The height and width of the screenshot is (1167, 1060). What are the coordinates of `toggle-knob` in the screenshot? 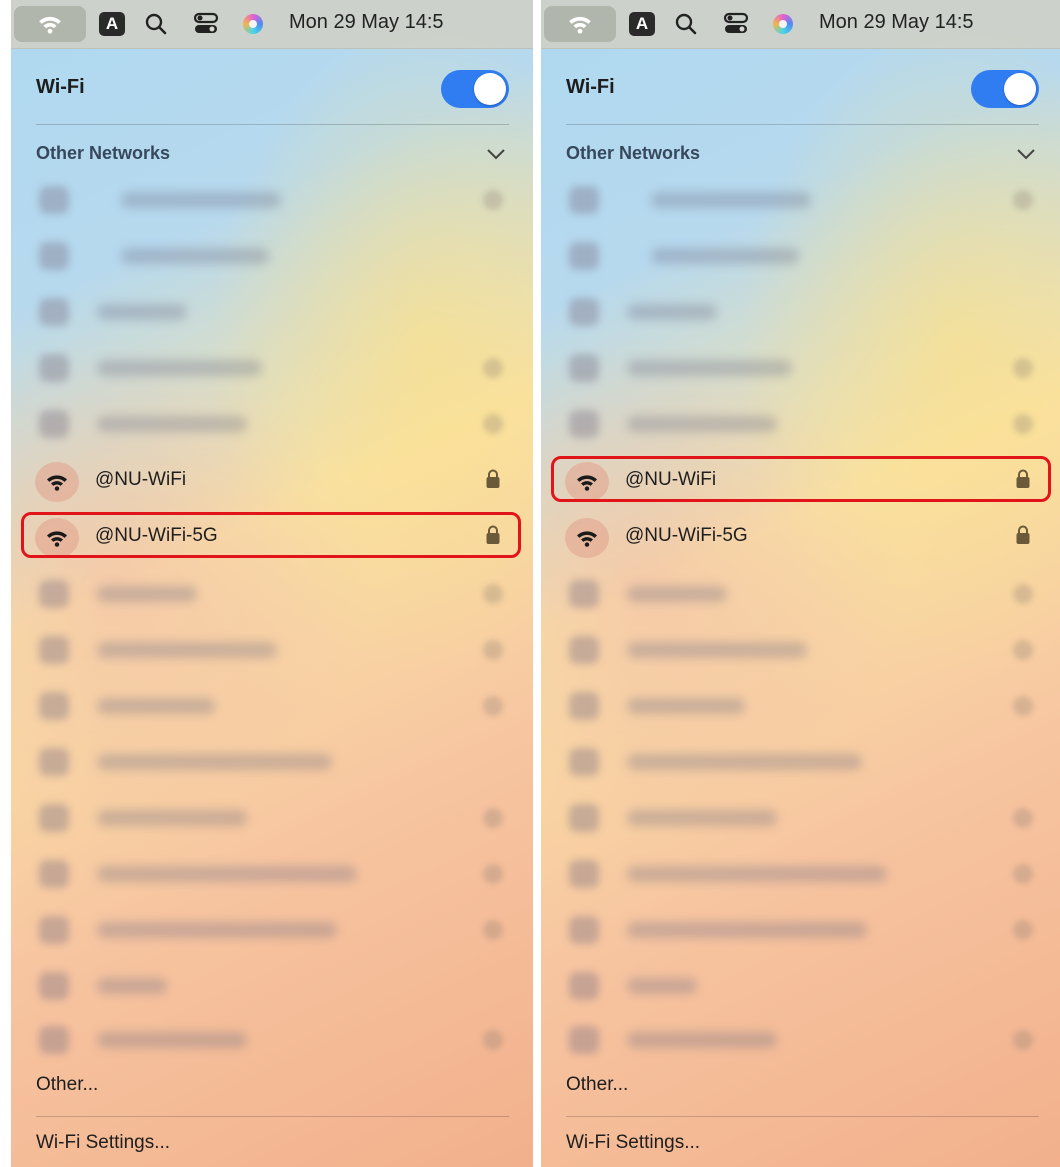 It's located at (1020, 89).